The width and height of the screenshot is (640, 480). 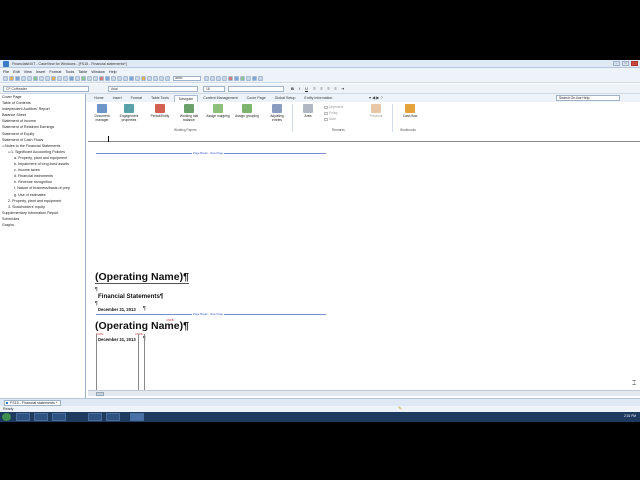 What do you see at coordinates (218, 116) in the screenshot?
I see `assign-mapping-button: Assign mapping` at bounding box center [218, 116].